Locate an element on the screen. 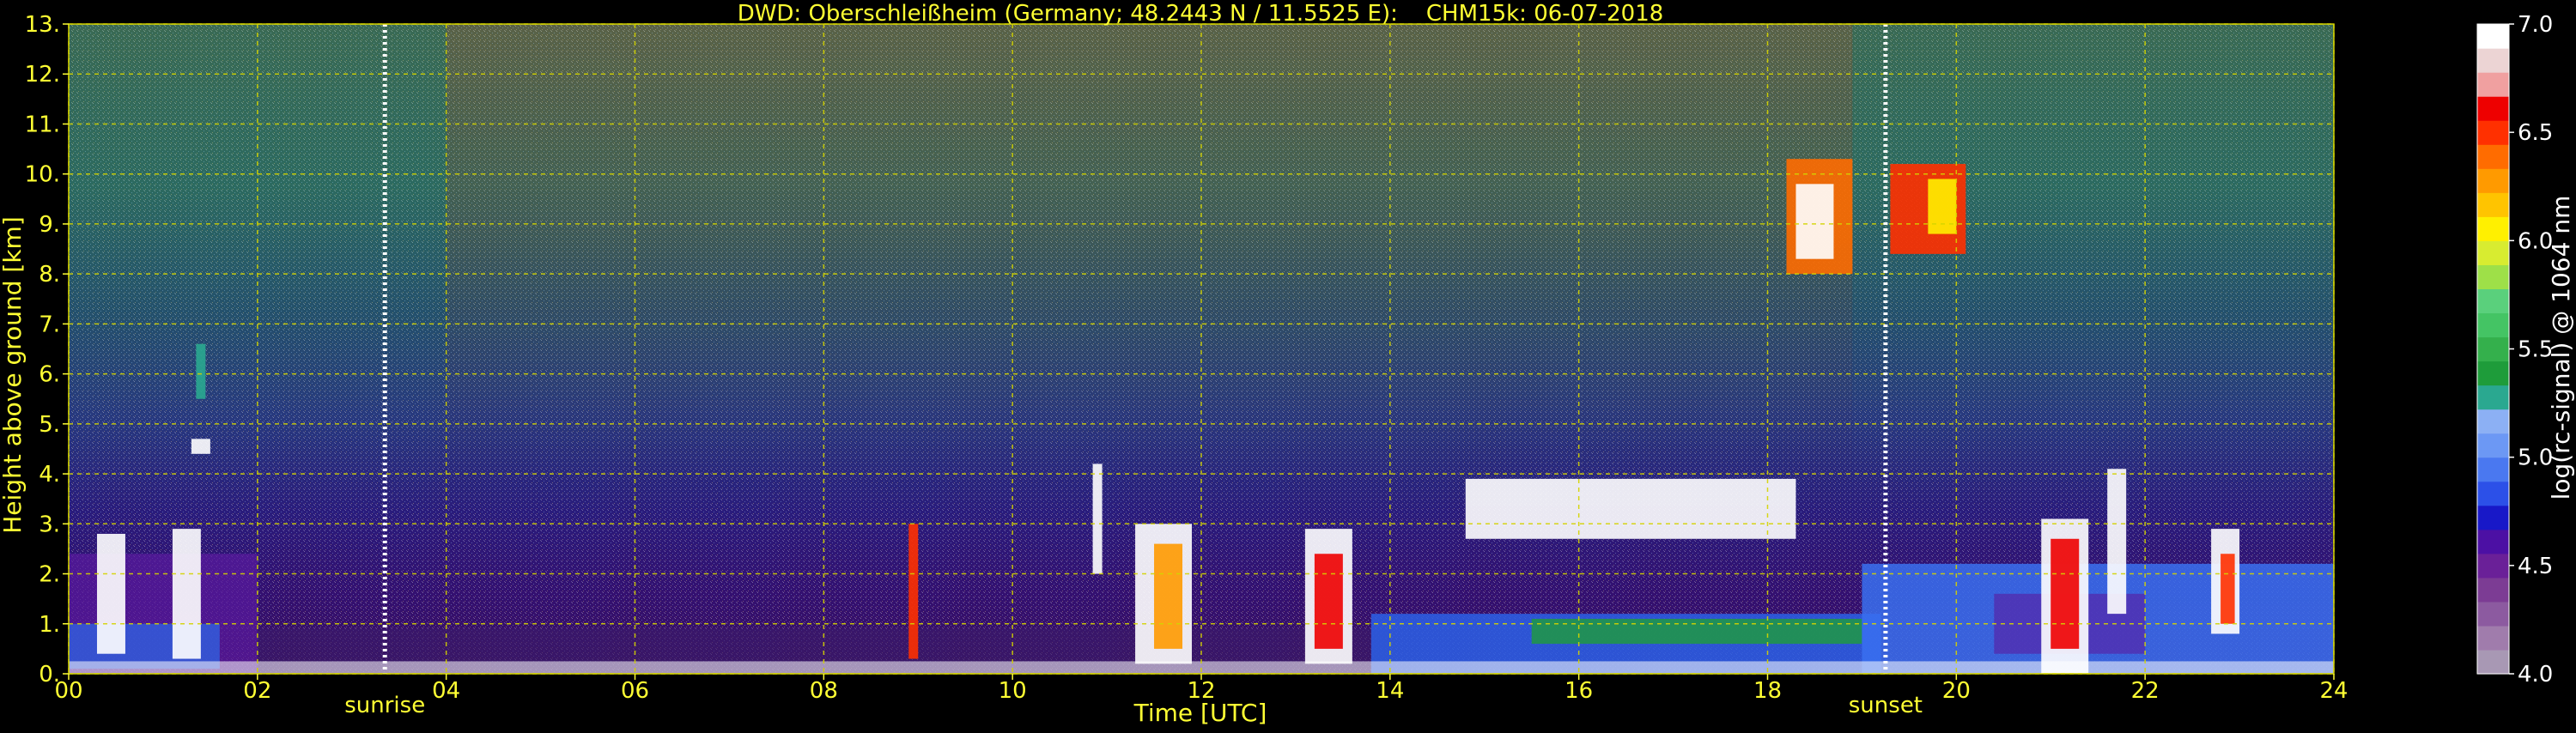 Image resolution: width=2576 pixels, height=733 pixels. x-tick-label-9: 18 is located at coordinates (1768, 691).